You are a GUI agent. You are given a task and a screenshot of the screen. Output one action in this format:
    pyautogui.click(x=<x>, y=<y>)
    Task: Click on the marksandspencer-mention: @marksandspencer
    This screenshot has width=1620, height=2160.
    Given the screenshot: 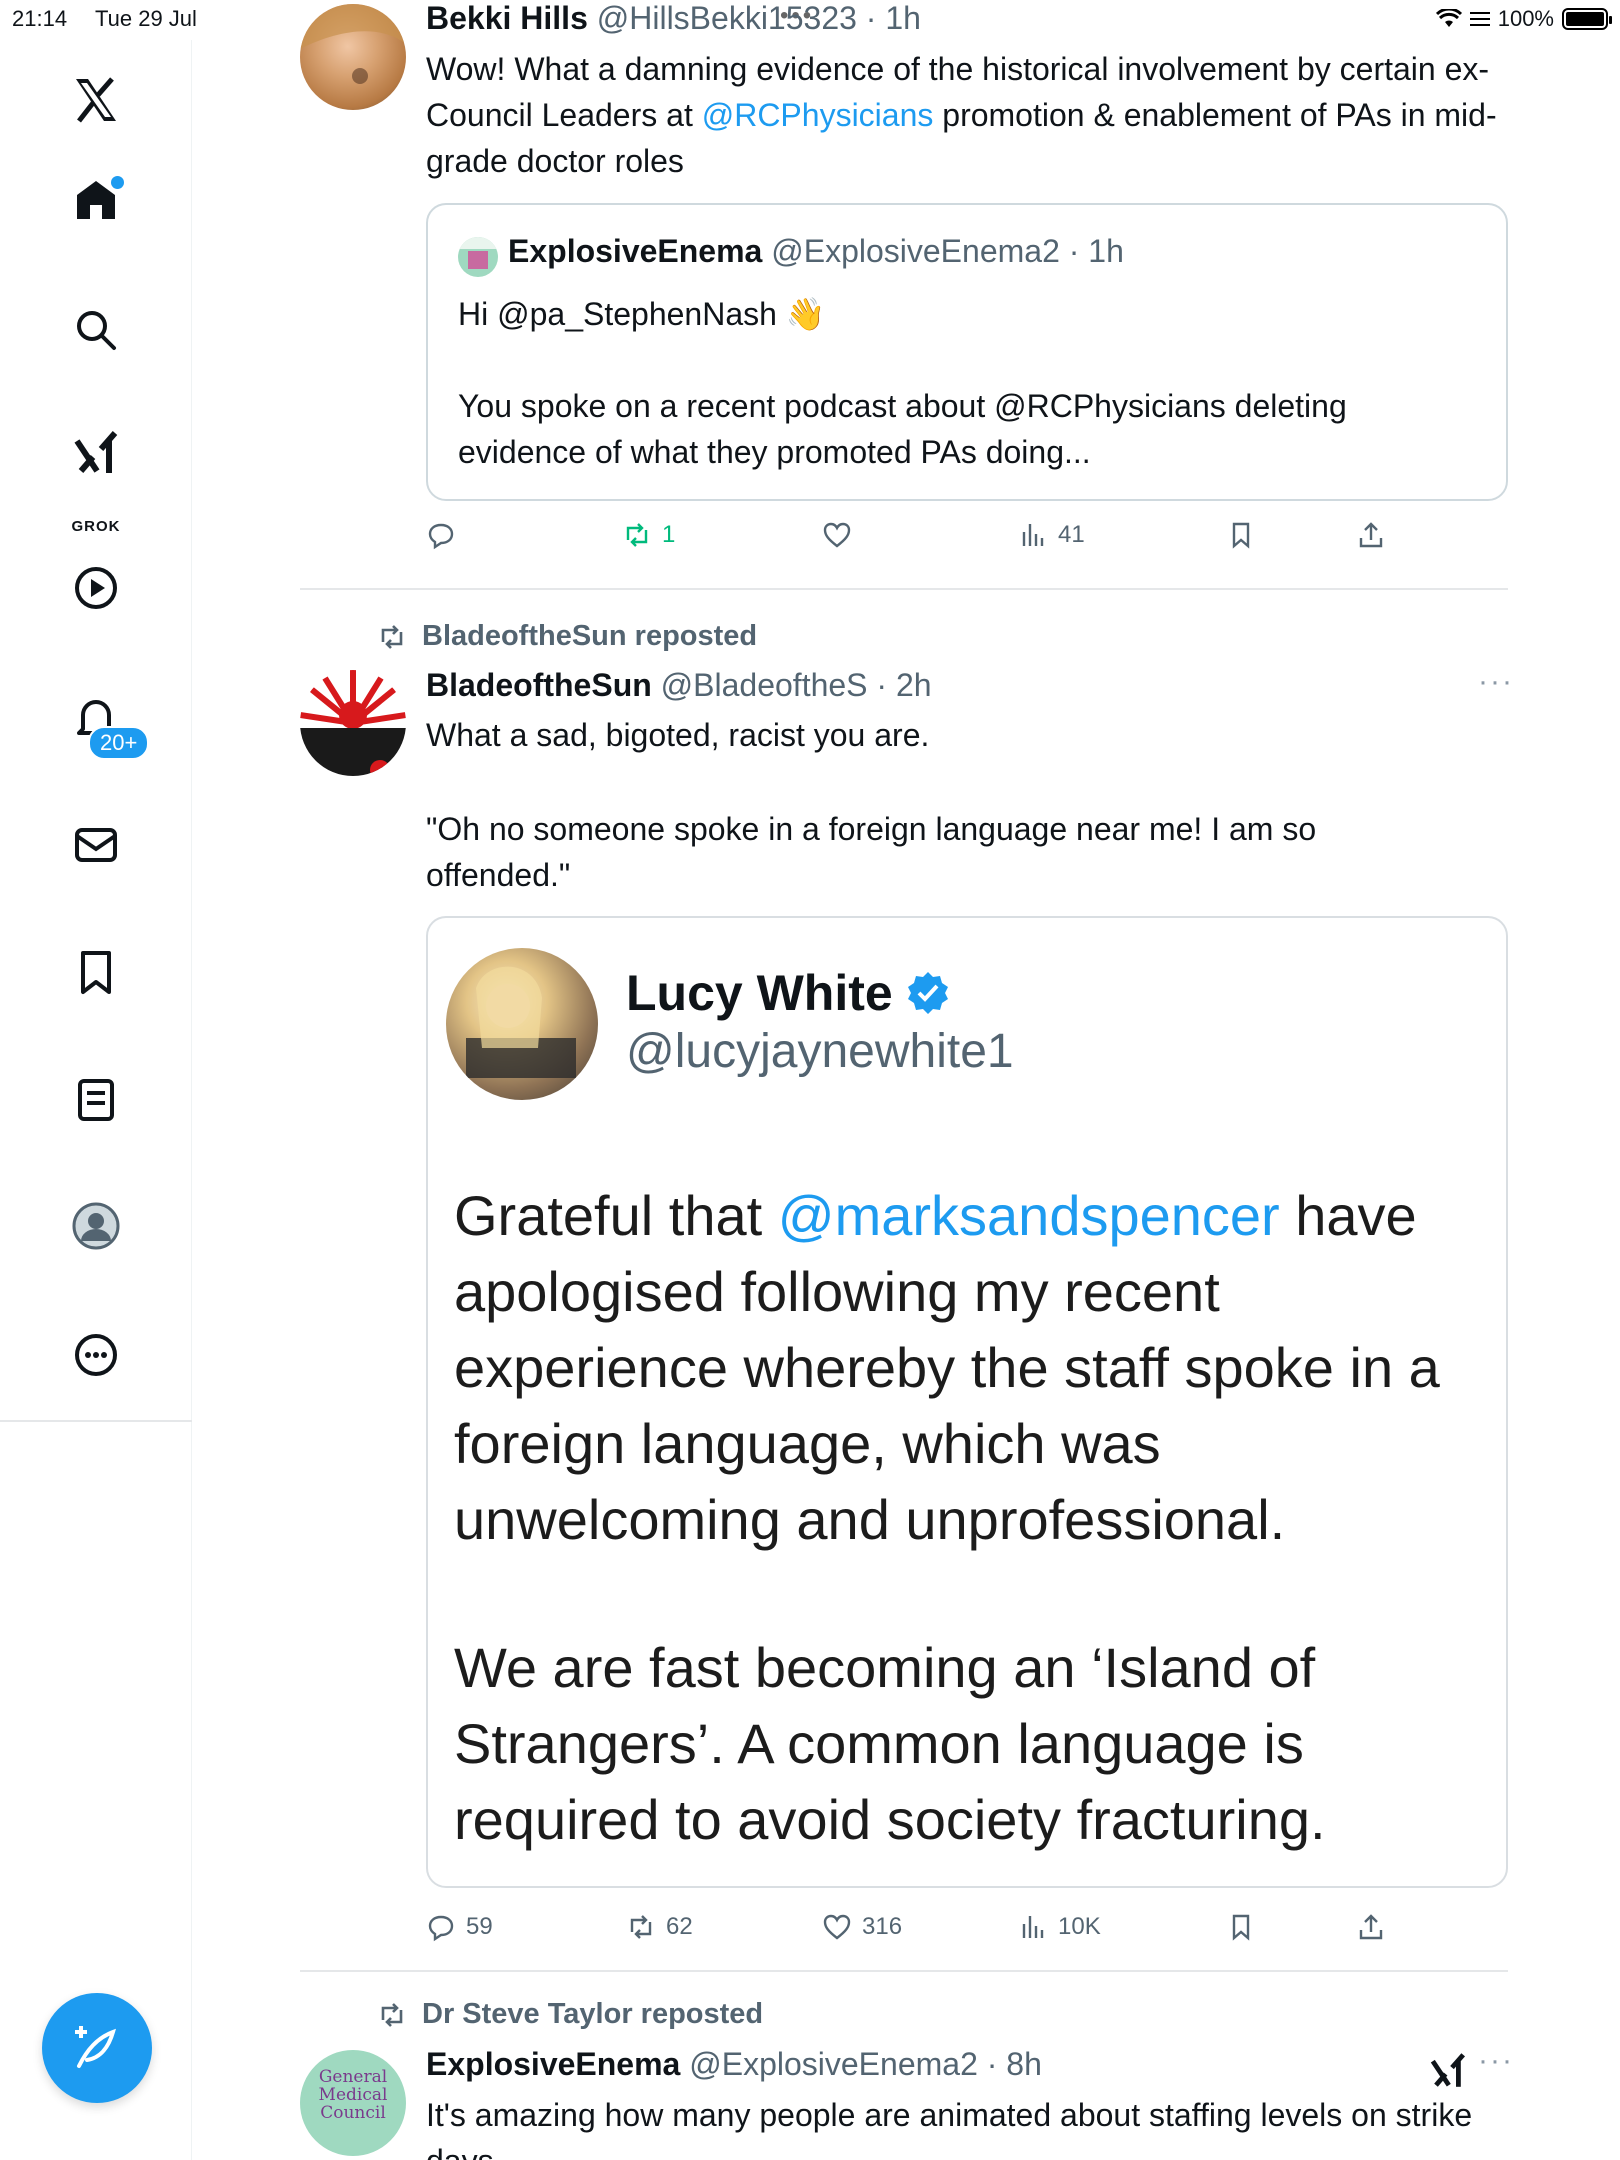 What is the action you would take?
    pyautogui.click(x=1028, y=1215)
    